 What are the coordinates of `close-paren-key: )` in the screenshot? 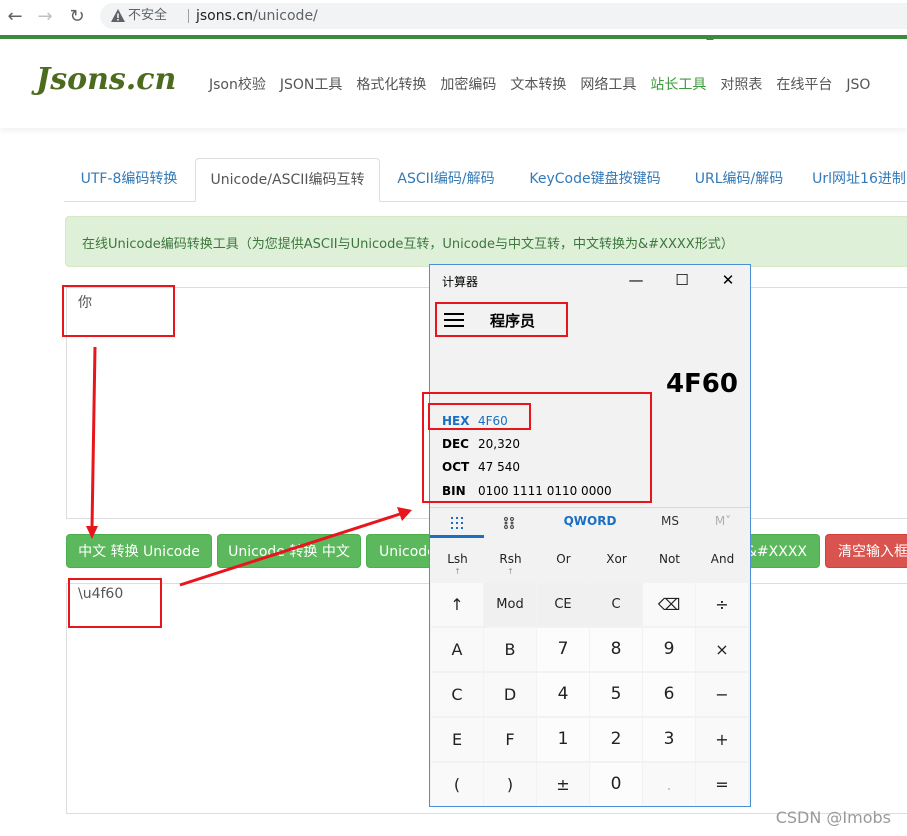 It's located at (510, 784).